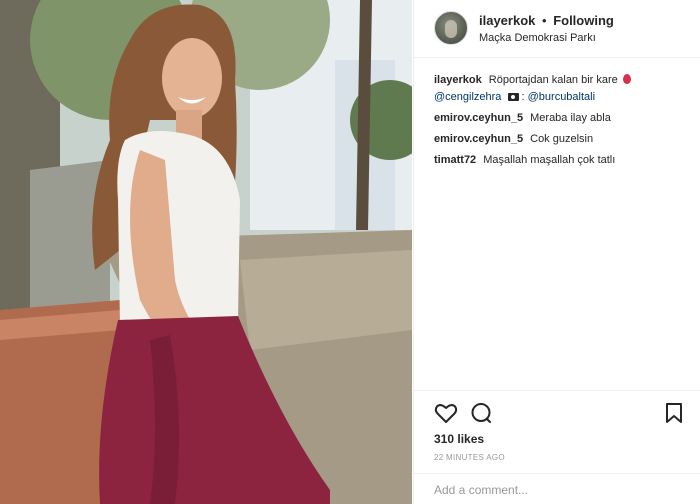  I want to click on following-button: Following, so click(583, 20).